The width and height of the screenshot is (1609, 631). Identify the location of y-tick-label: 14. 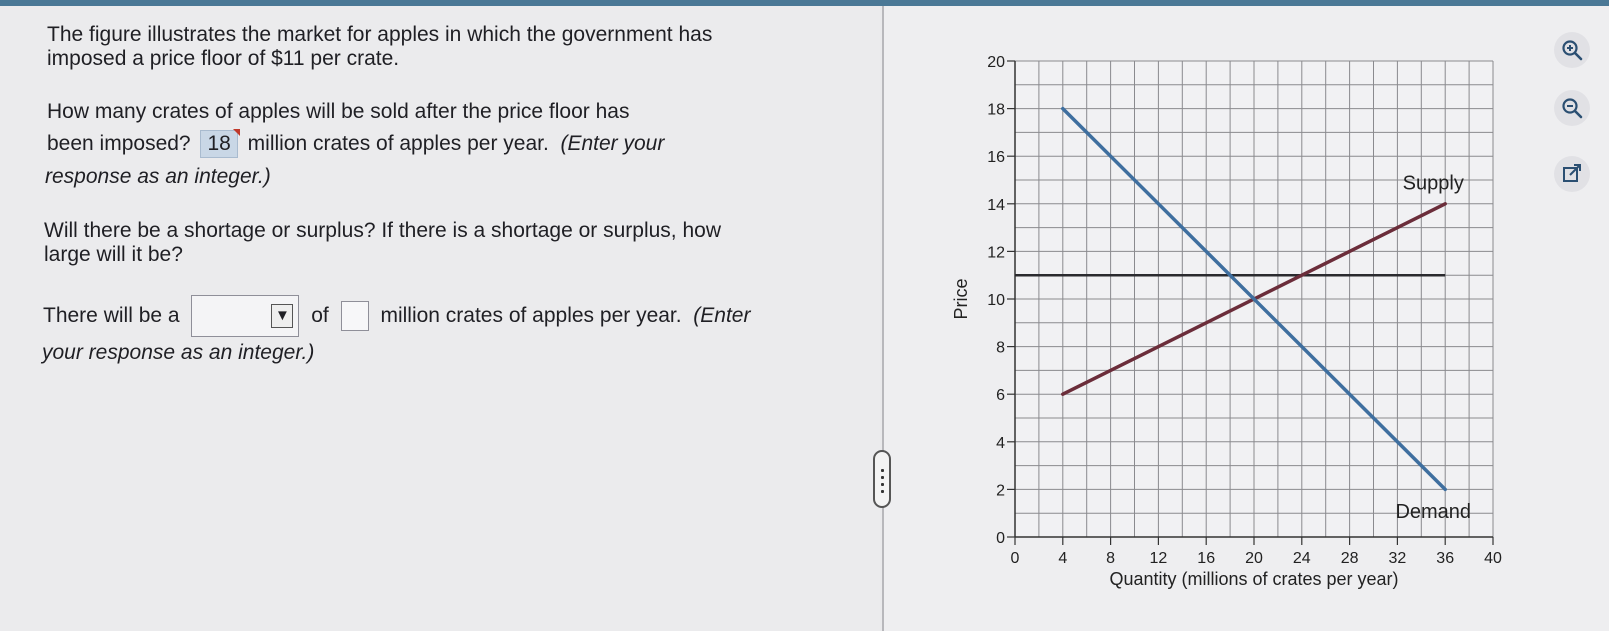
(996, 205).